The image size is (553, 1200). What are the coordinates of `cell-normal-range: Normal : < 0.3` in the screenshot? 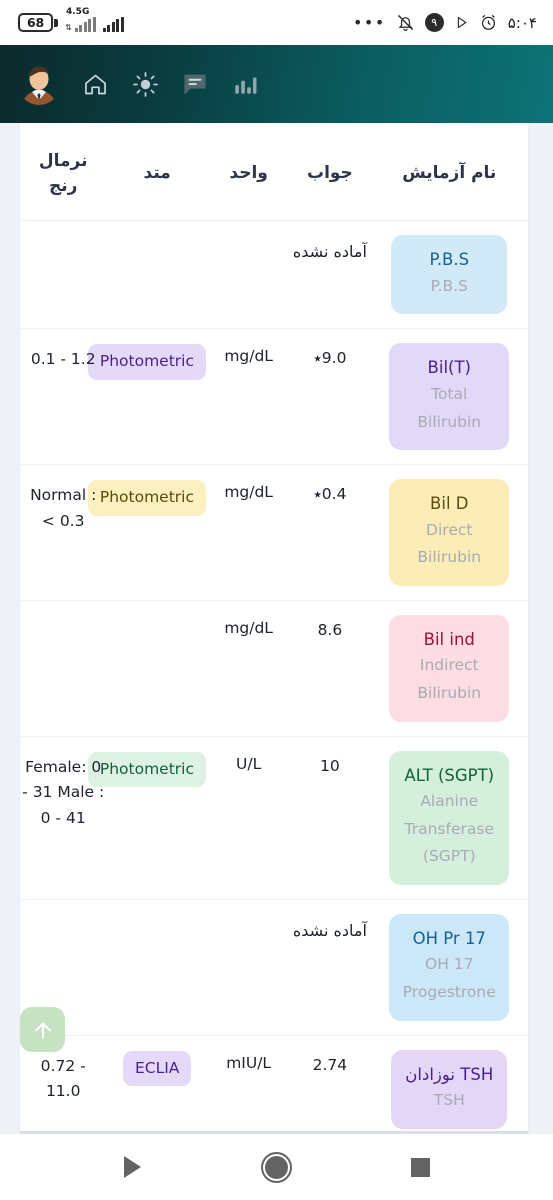 It's located at (63, 532).